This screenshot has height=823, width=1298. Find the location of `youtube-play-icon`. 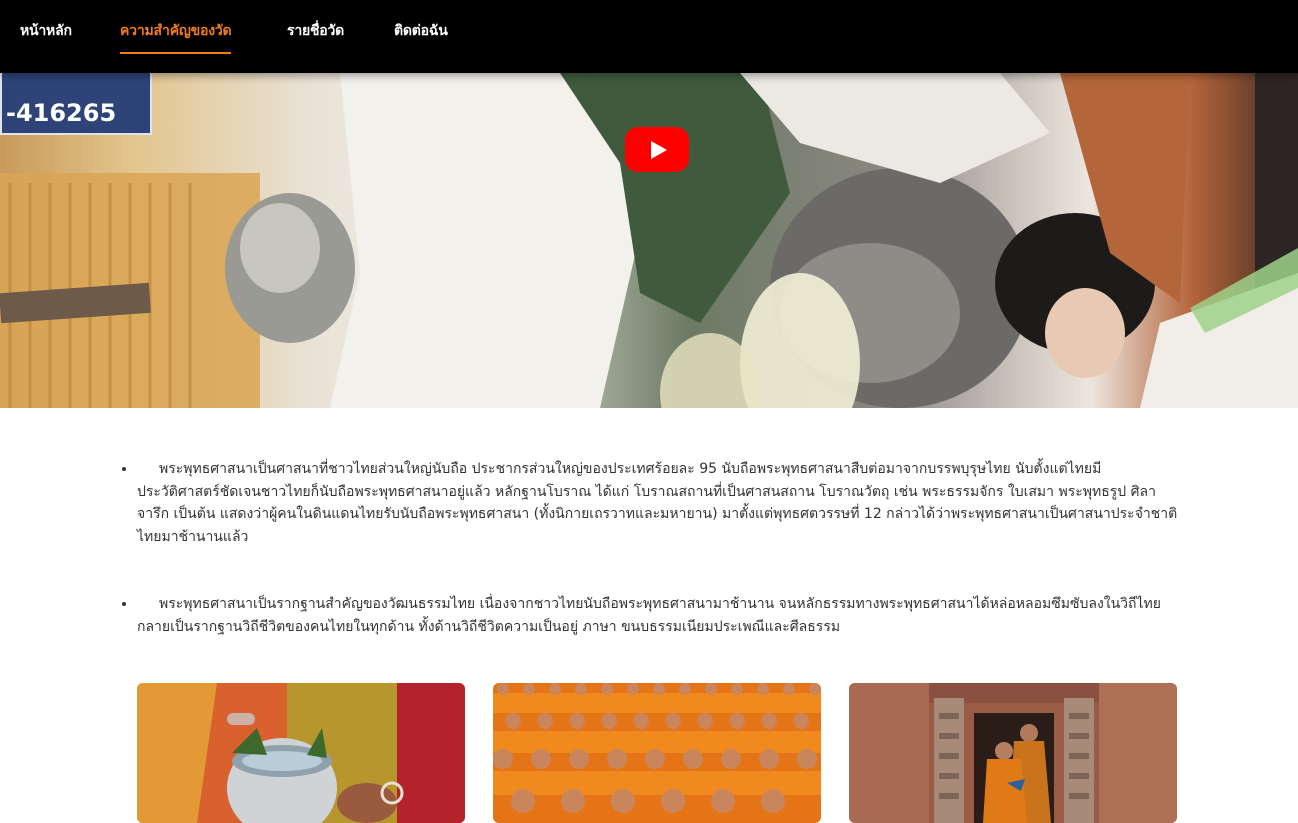

youtube-play-icon is located at coordinates (659, 149).